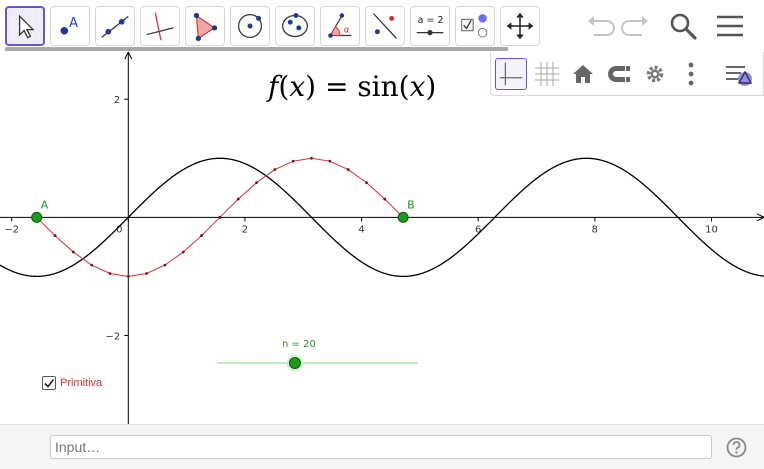 The image size is (764, 469). Describe the element at coordinates (347, 31) in the screenshot. I see `svg-text: α` at that location.